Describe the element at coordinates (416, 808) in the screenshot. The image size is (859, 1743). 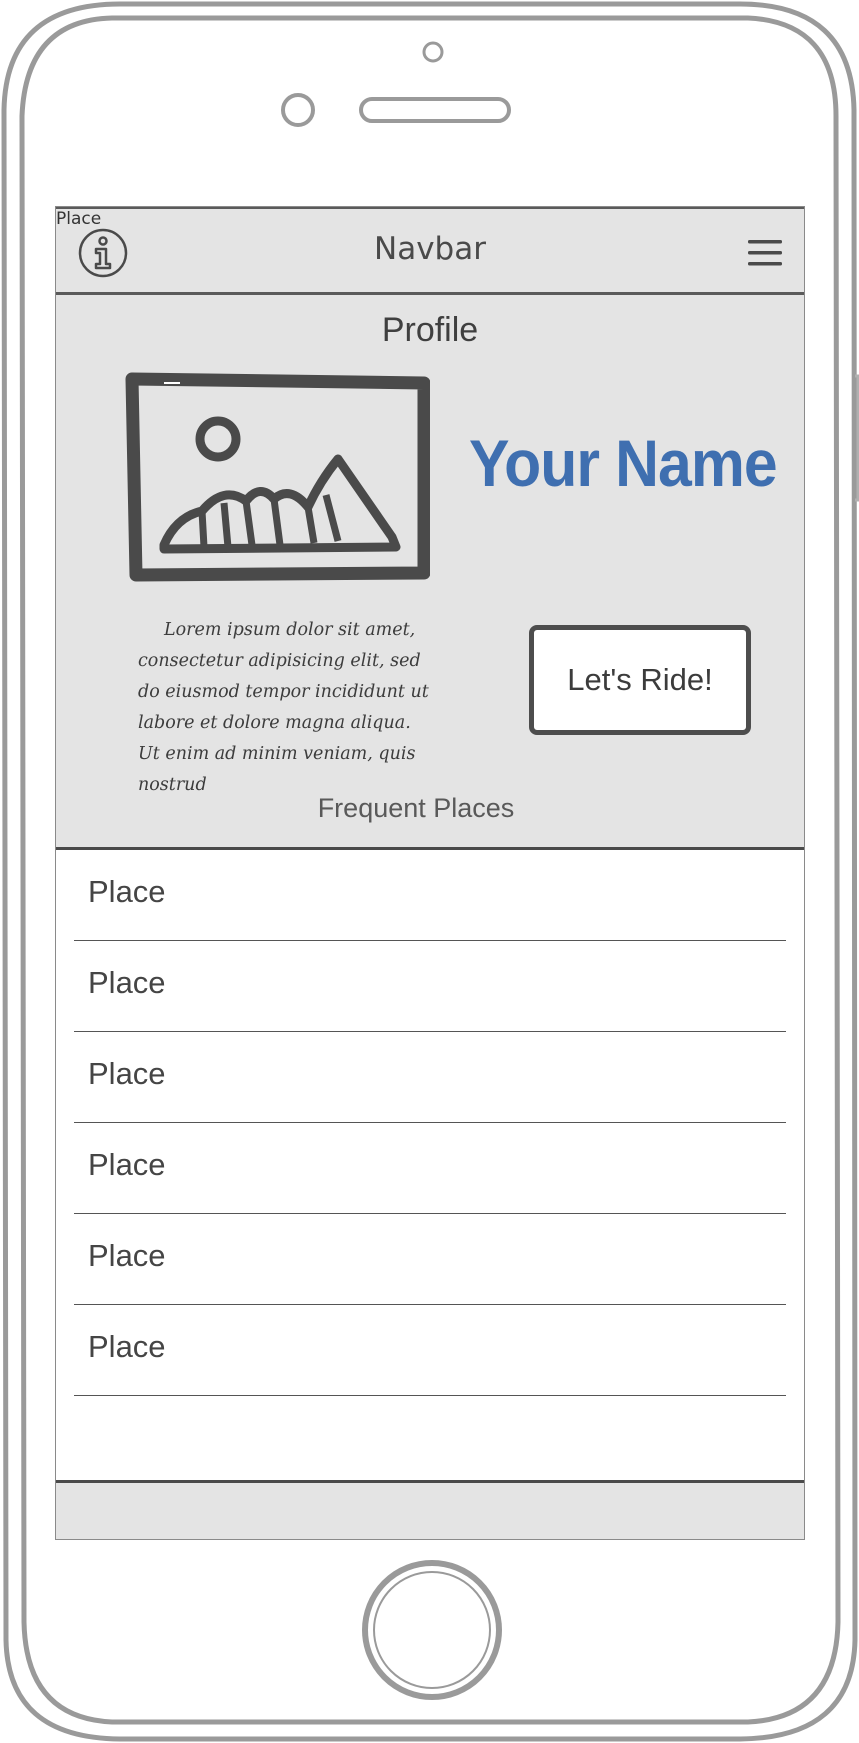
I see `frequent-places-heading: Frequent Places` at that location.